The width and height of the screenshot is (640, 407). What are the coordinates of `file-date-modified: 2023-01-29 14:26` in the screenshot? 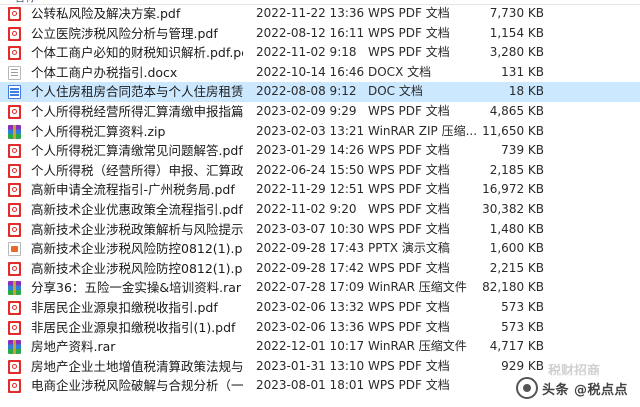 It's located at (310, 150).